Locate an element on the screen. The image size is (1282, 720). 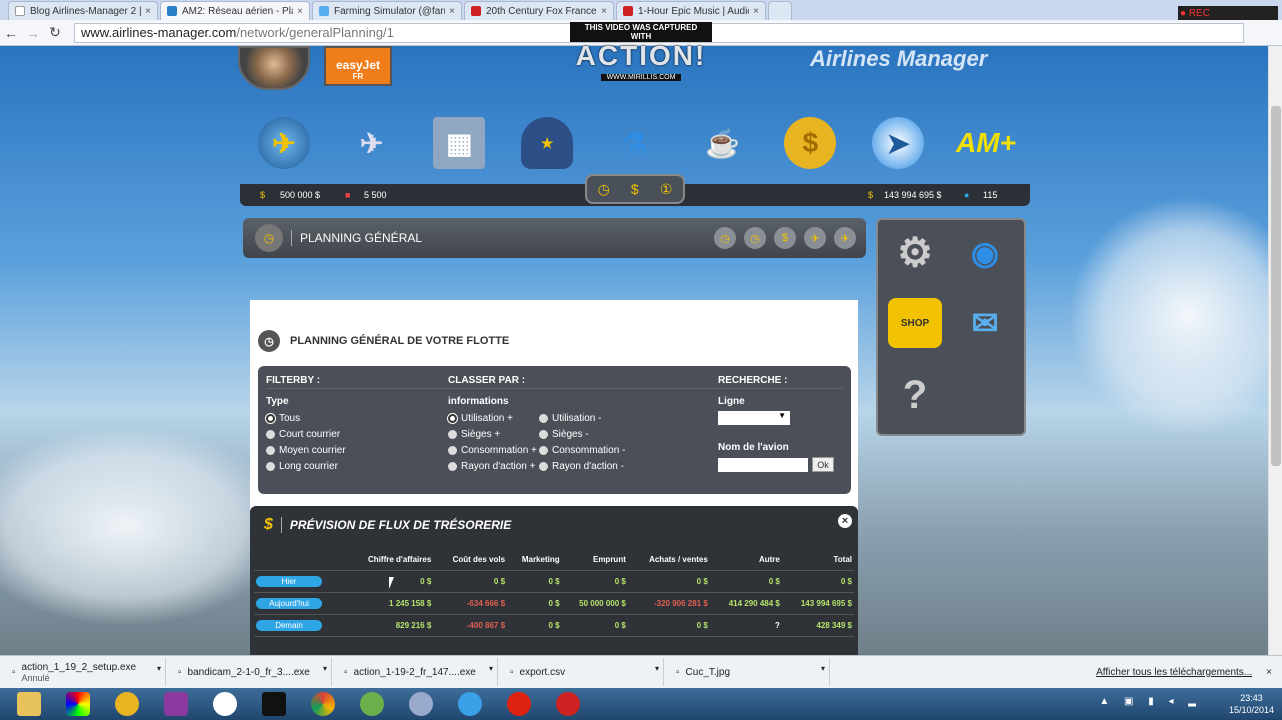
ligne-select: ▼ is located at coordinates (754, 418).